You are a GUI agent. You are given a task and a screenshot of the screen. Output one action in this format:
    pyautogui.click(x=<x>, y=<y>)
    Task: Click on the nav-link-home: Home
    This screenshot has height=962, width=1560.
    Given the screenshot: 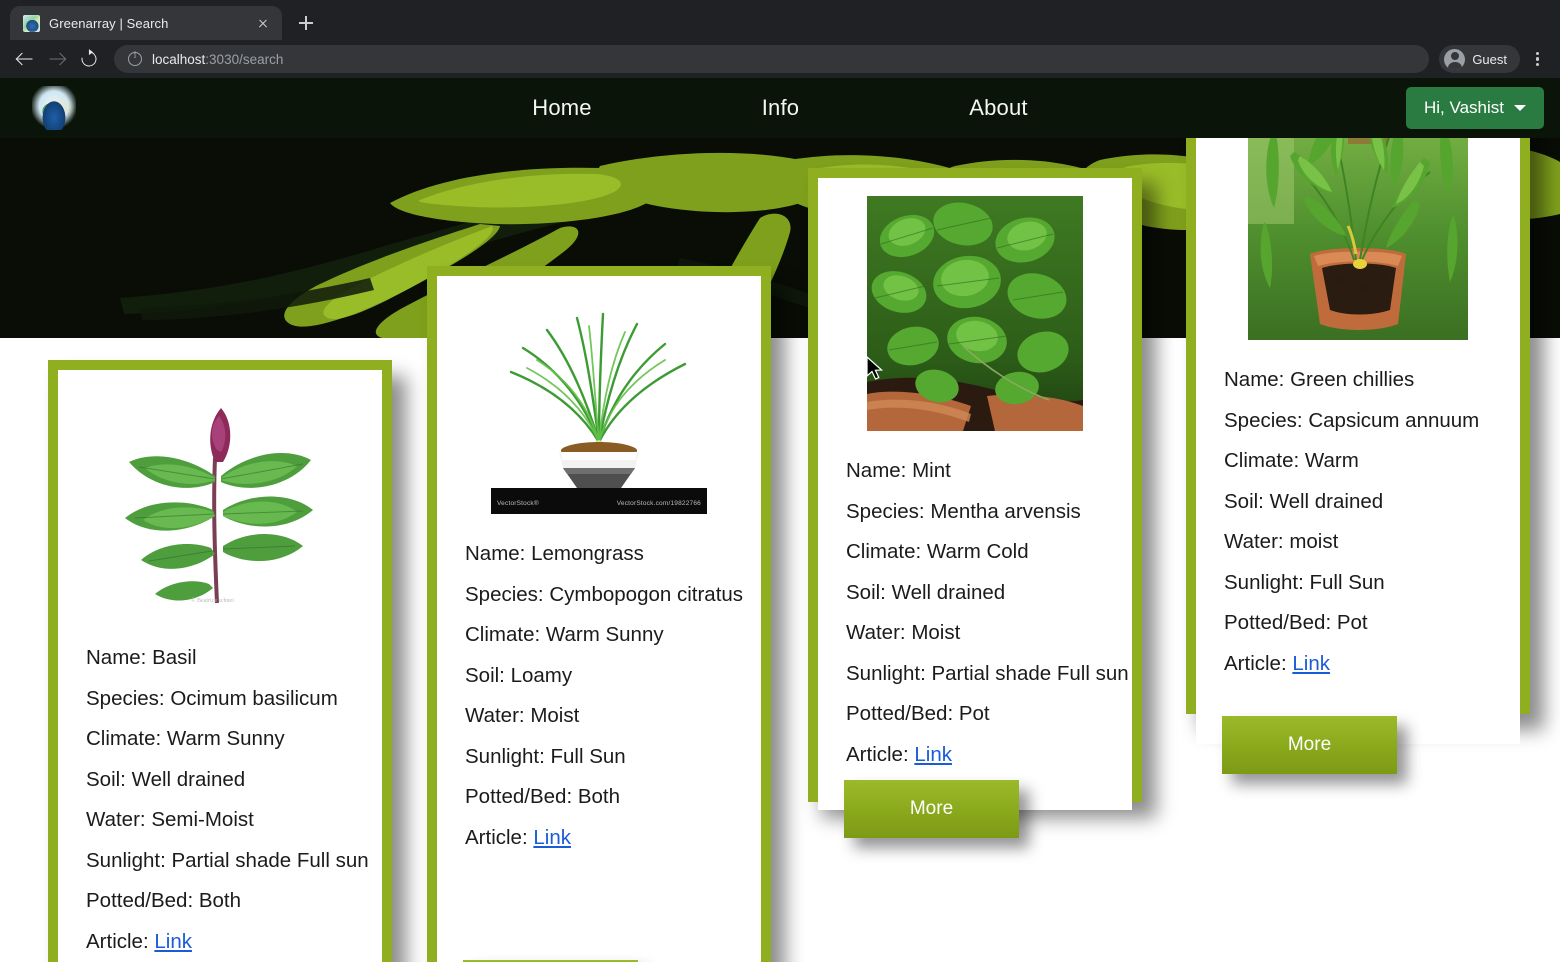 What is the action you would take?
    pyautogui.click(x=562, y=108)
    